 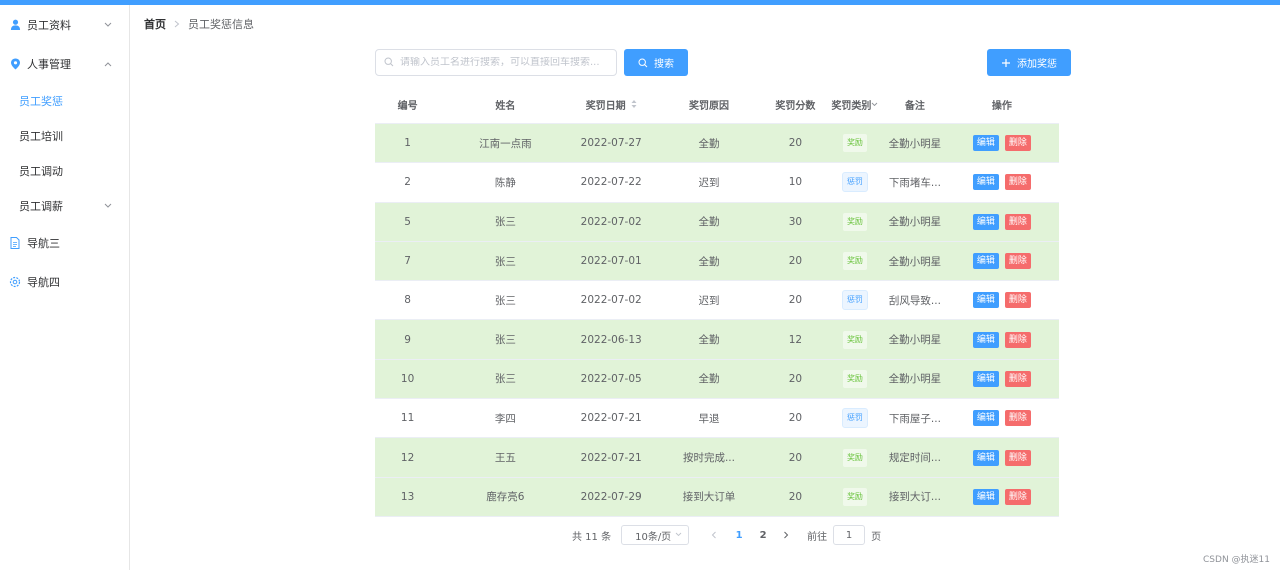 I want to click on cell-reason: 早退, so click(x=709, y=418).